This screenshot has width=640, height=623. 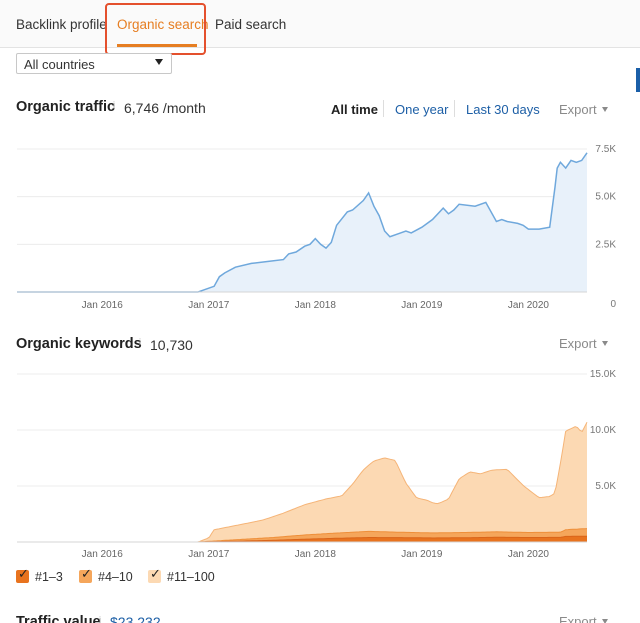 What do you see at coordinates (578, 618) in the screenshot?
I see `traffic-value-export-button: Export` at bounding box center [578, 618].